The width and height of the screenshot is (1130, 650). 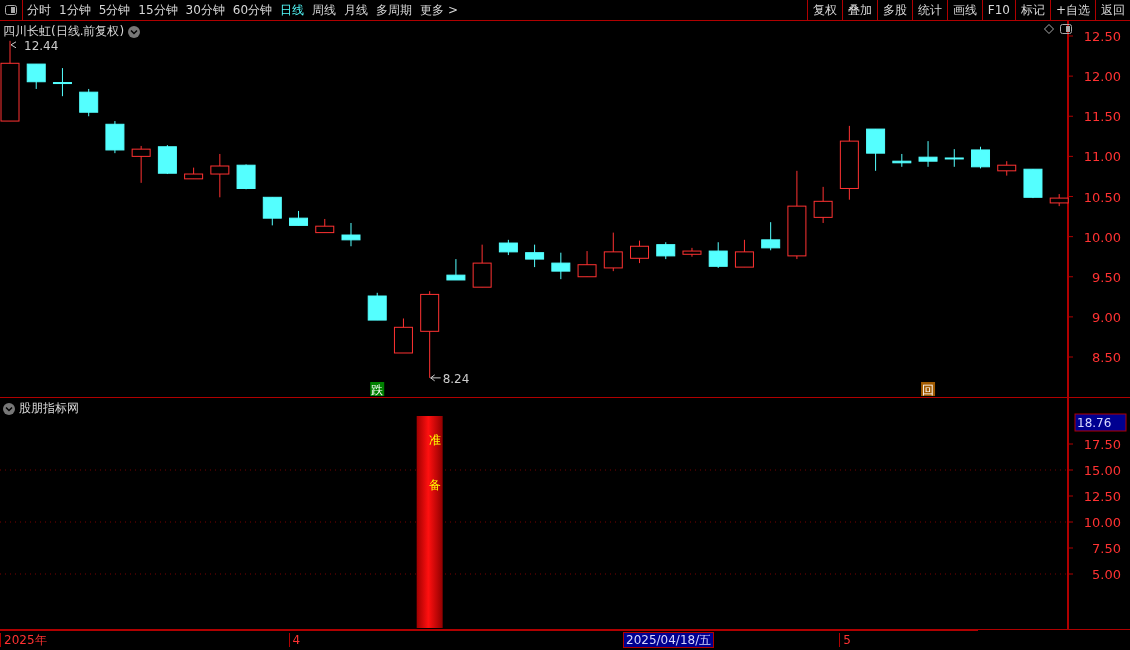 What do you see at coordinates (928, 389) in the screenshot?
I see `return-signal: 回` at bounding box center [928, 389].